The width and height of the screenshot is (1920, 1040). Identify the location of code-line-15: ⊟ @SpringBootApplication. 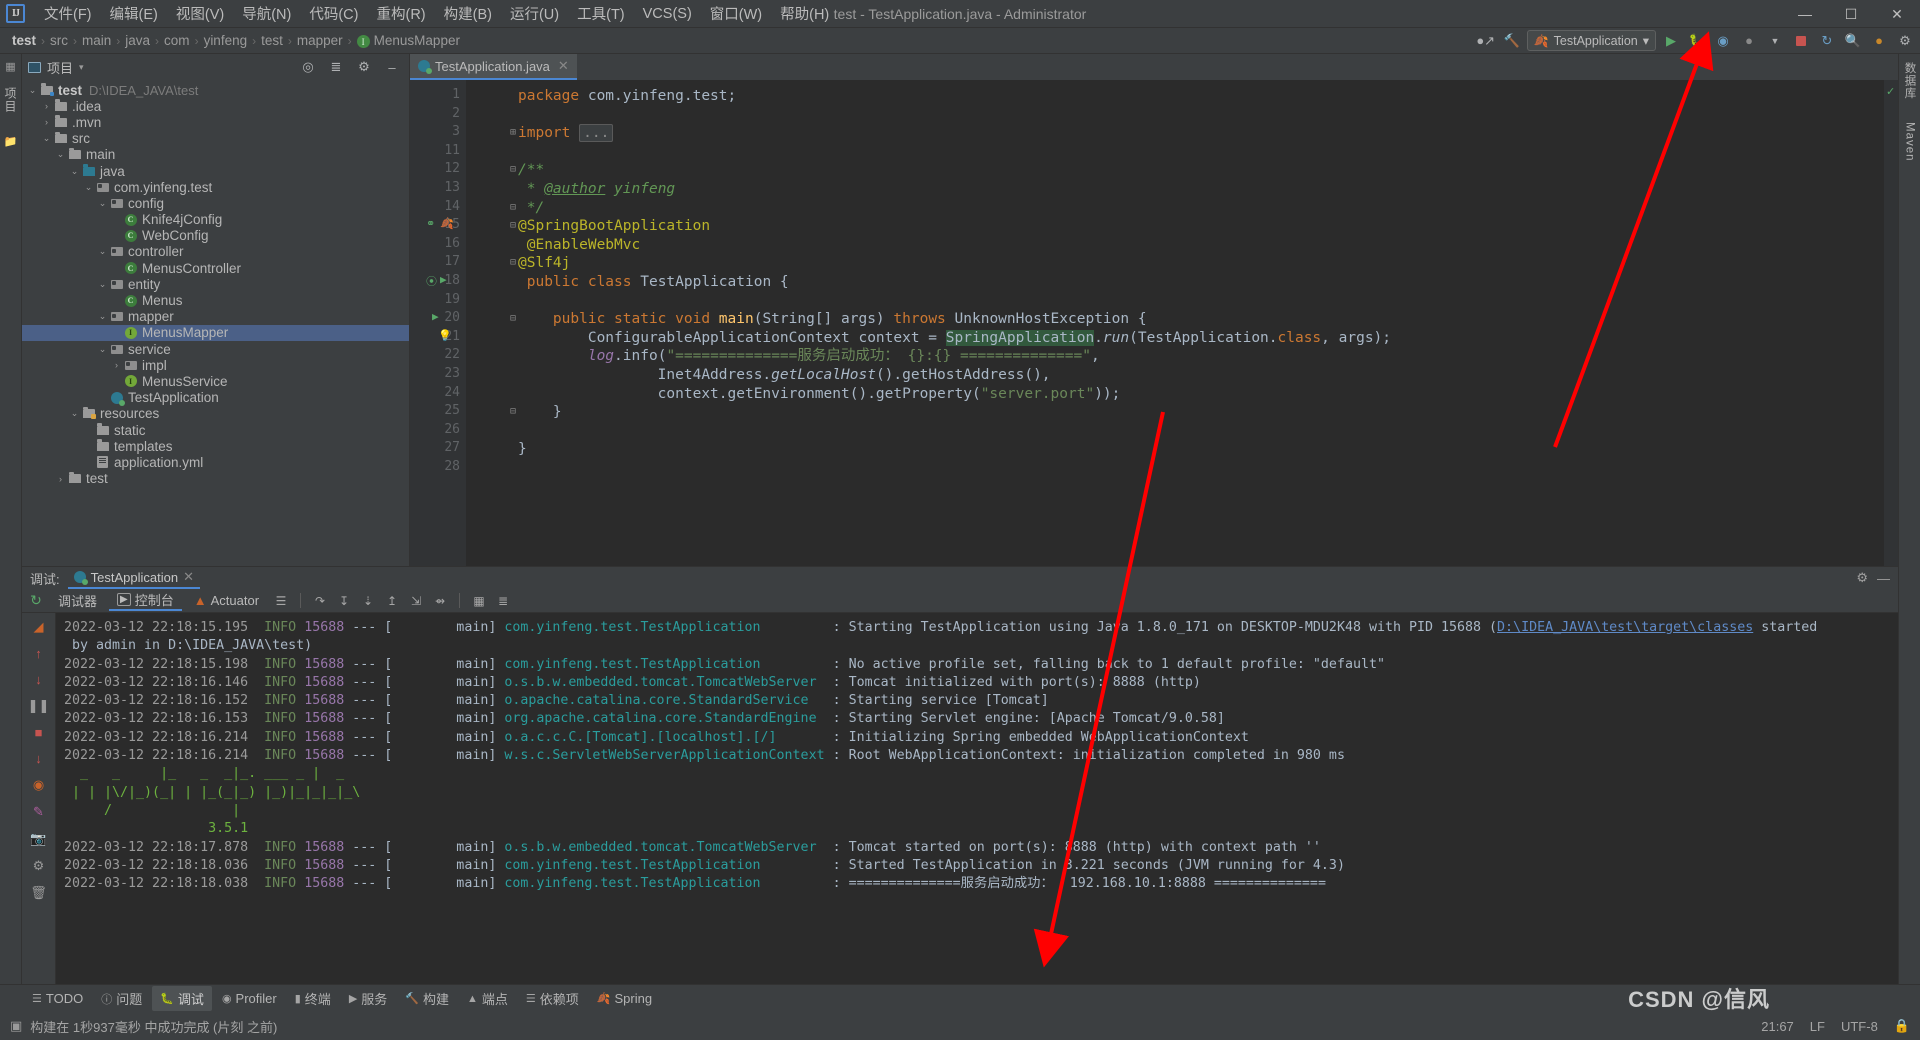
(1175, 226).